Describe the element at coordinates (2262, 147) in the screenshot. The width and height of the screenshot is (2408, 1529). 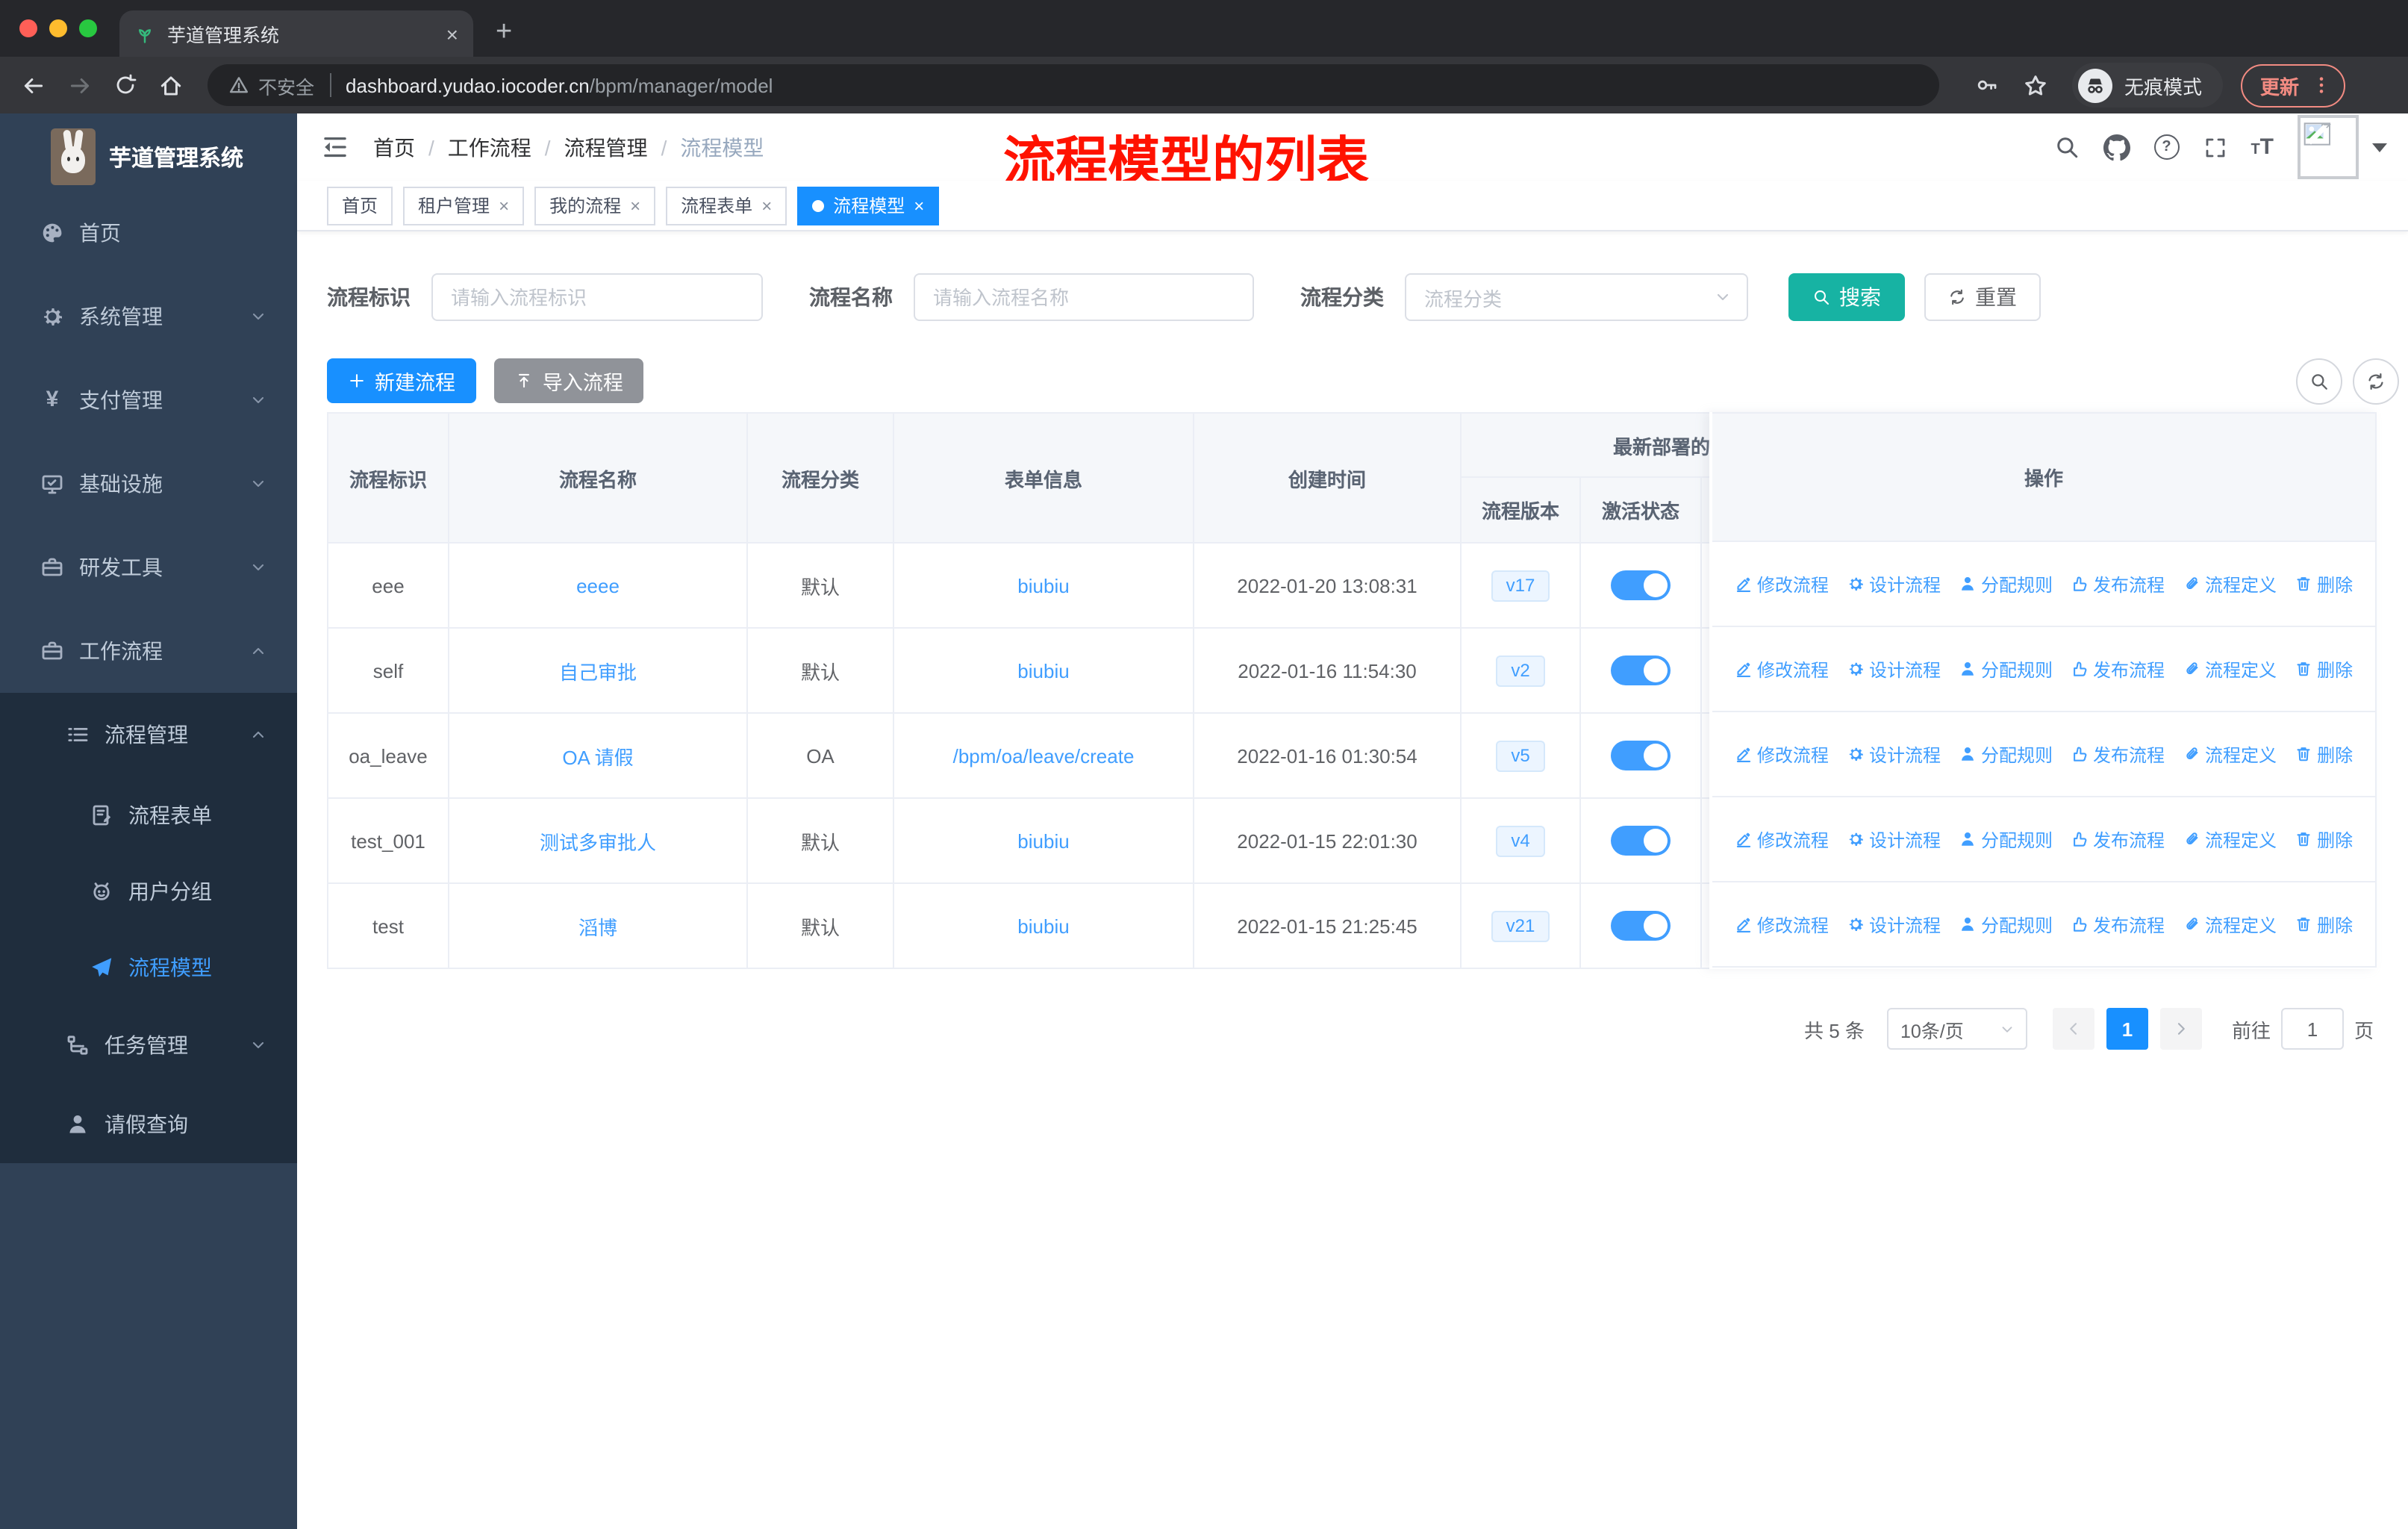
I see `font-size-icon: TT` at that location.